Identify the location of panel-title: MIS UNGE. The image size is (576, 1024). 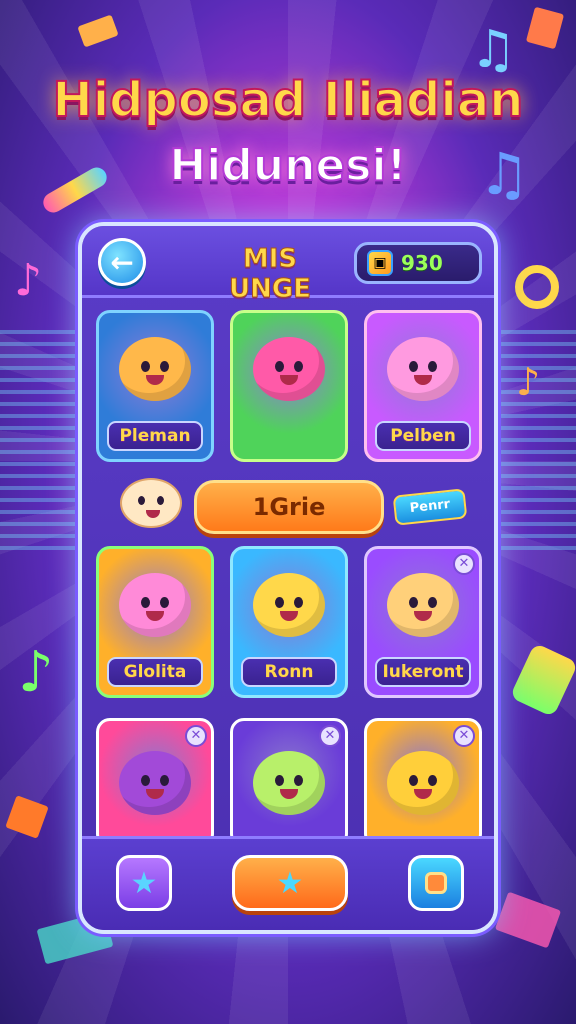
(270, 274).